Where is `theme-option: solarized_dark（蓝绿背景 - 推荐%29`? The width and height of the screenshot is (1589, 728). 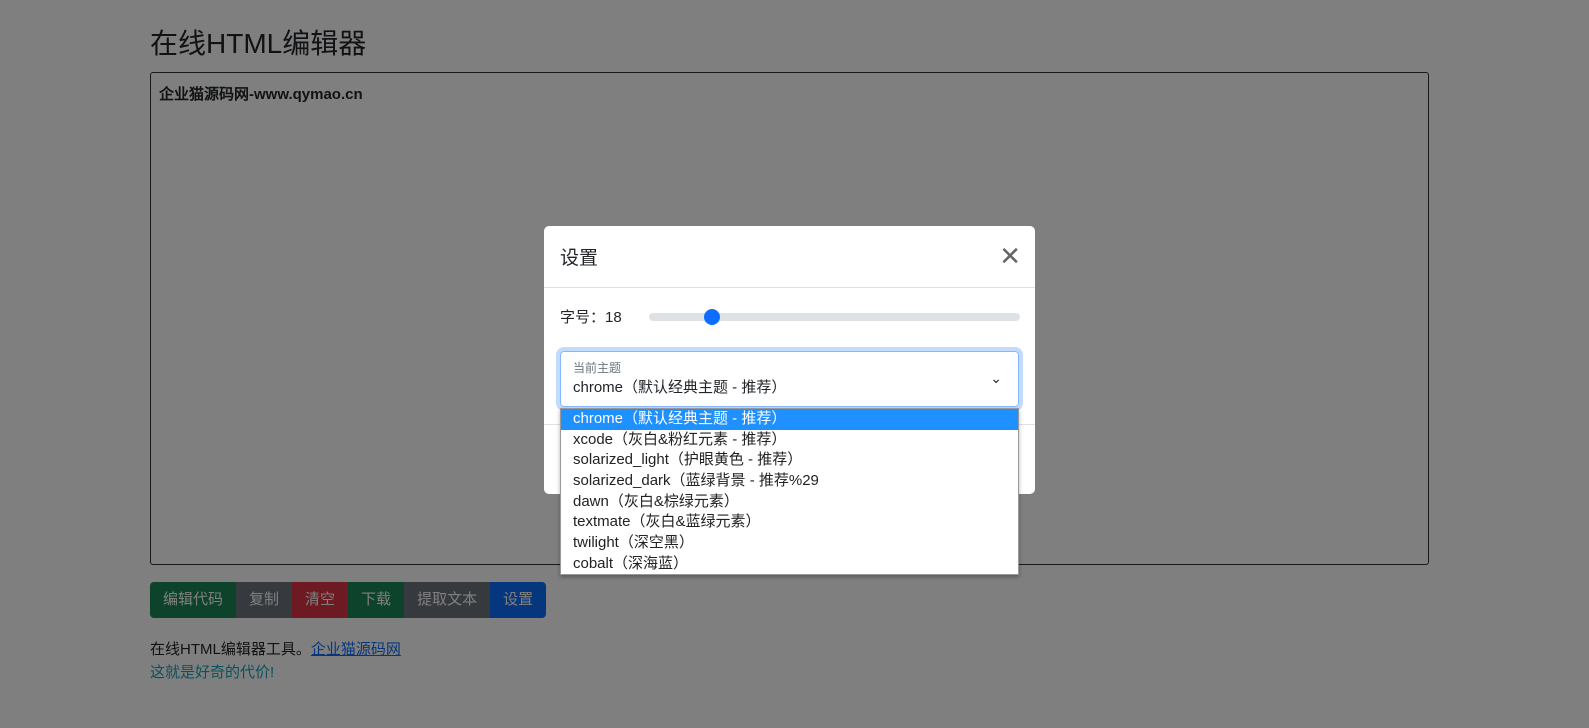
theme-option: solarized_dark（蓝绿背景 - 推荐%29 is located at coordinates (789, 481).